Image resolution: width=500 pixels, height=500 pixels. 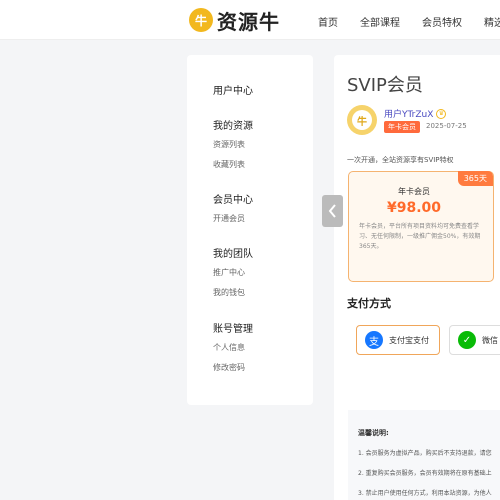 I want to click on expiry-date: 2025-07-25, so click(x=446, y=126).